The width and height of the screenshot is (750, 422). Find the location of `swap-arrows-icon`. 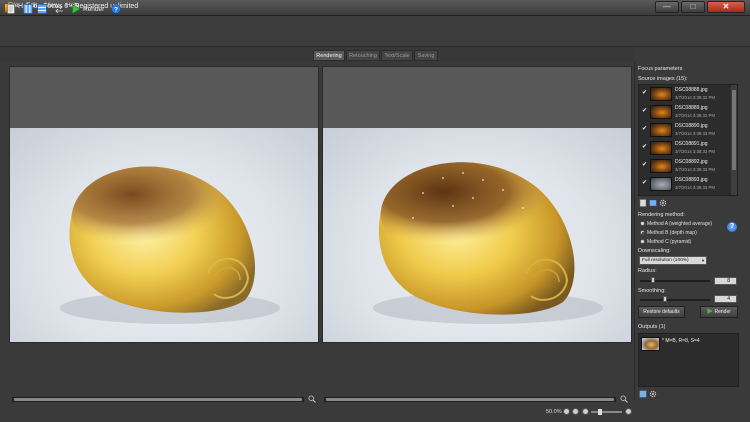

swap-arrows-icon is located at coordinates (59, 9).